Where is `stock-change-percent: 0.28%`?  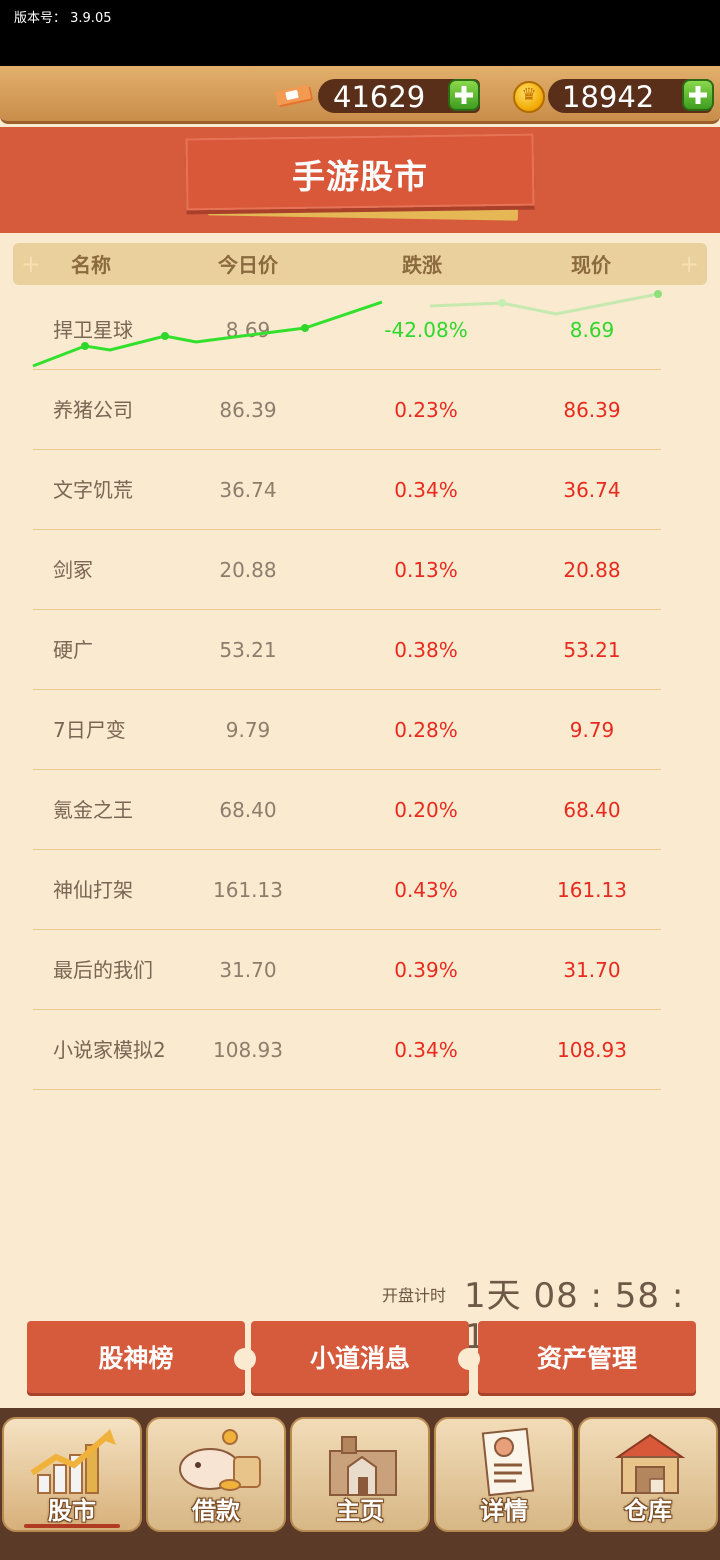
stock-change-percent: 0.28% is located at coordinates (426, 730).